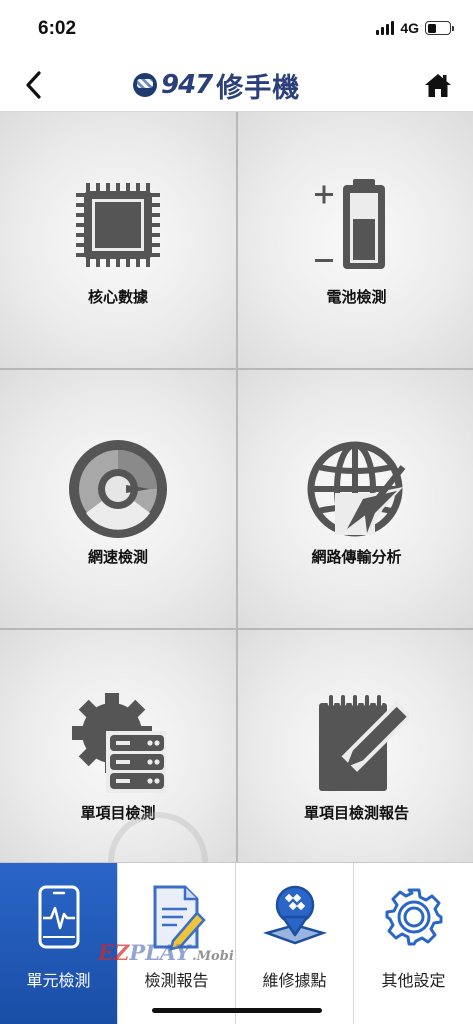 The image size is (473, 1024). Describe the element at coordinates (187, 85) in the screenshot. I see `logo-number: 947` at that location.